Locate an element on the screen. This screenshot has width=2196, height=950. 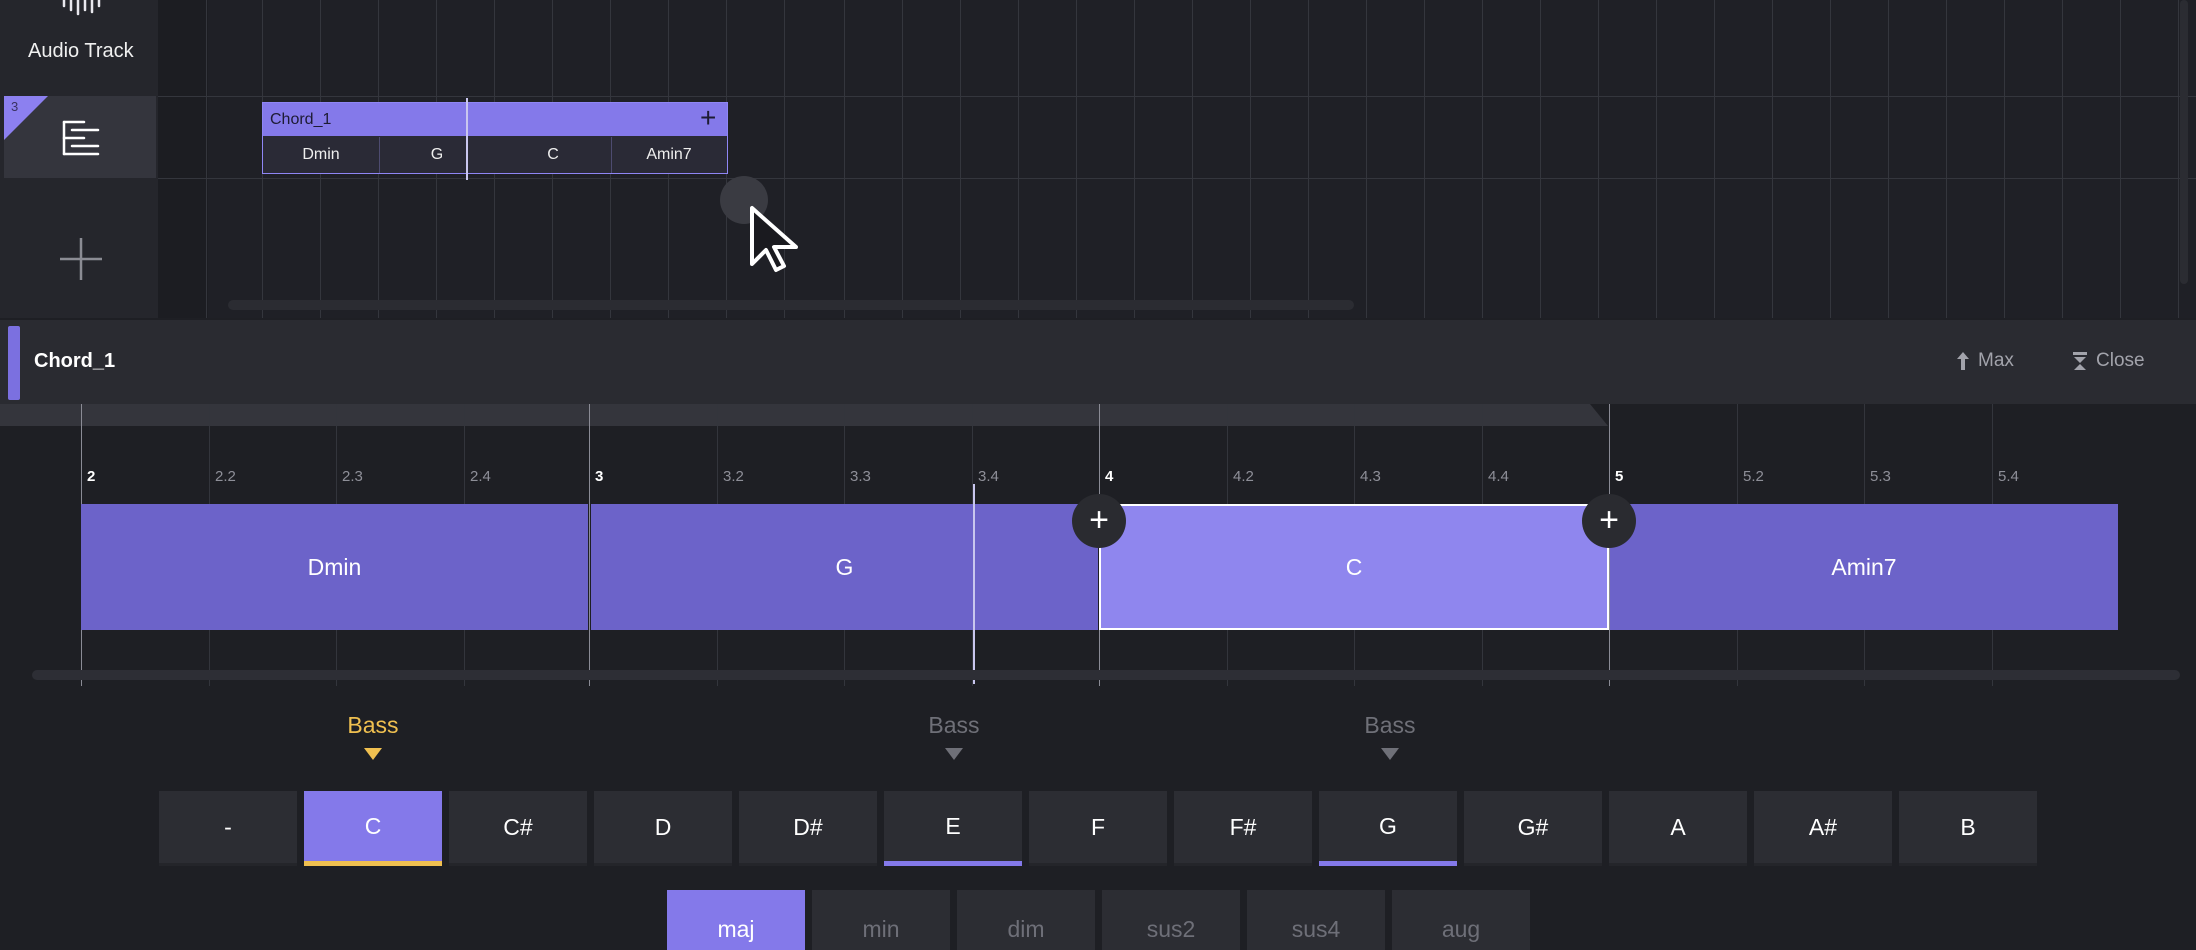
ruler-tick-label: 2 is located at coordinates (91, 476).